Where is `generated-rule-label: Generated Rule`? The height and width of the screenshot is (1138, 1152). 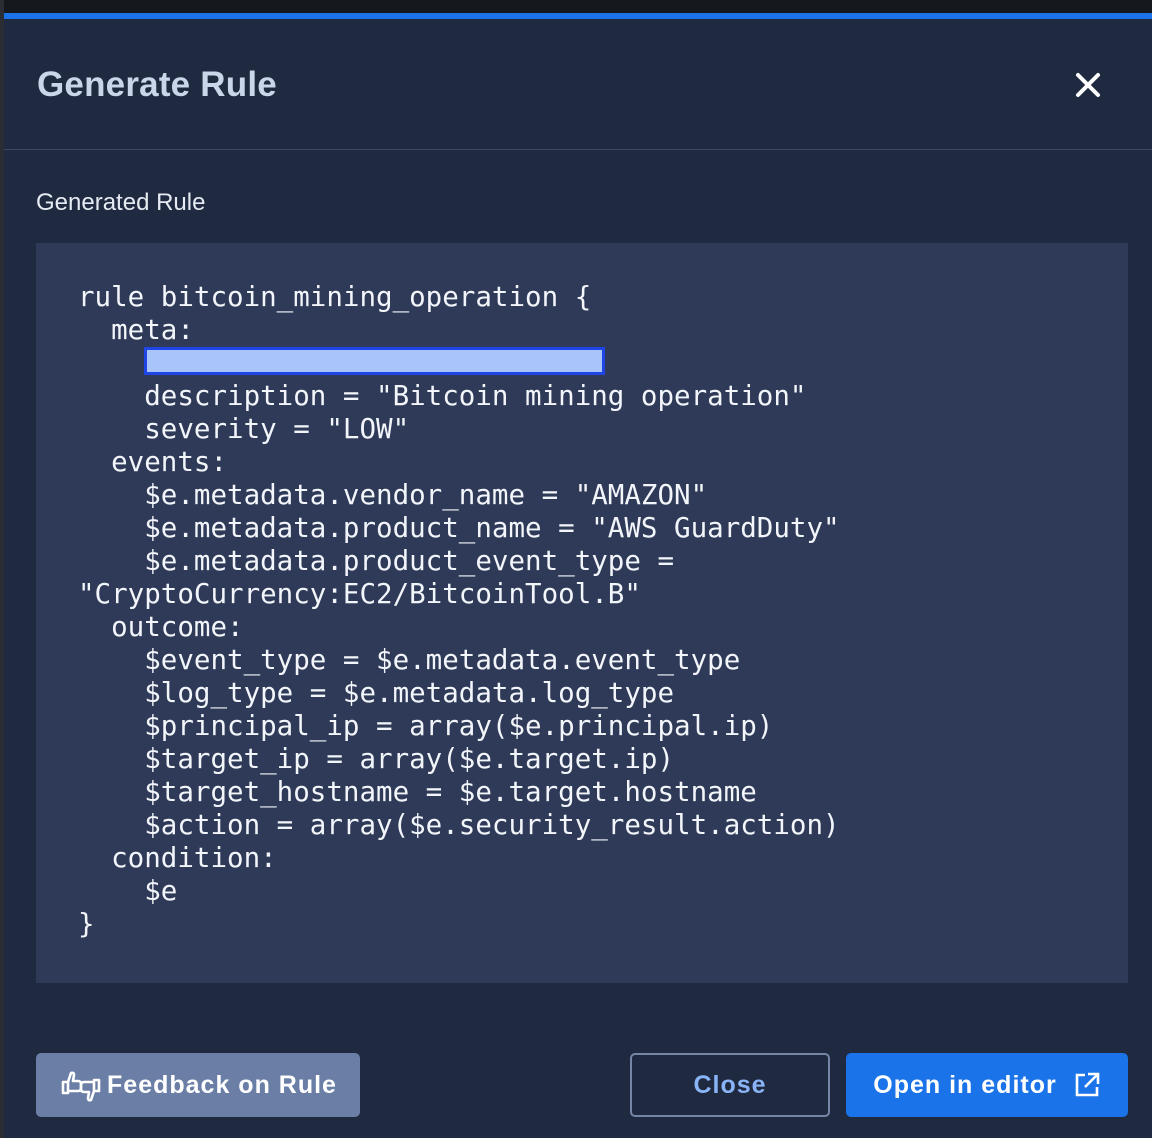 generated-rule-label: Generated Rule is located at coordinates (121, 202).